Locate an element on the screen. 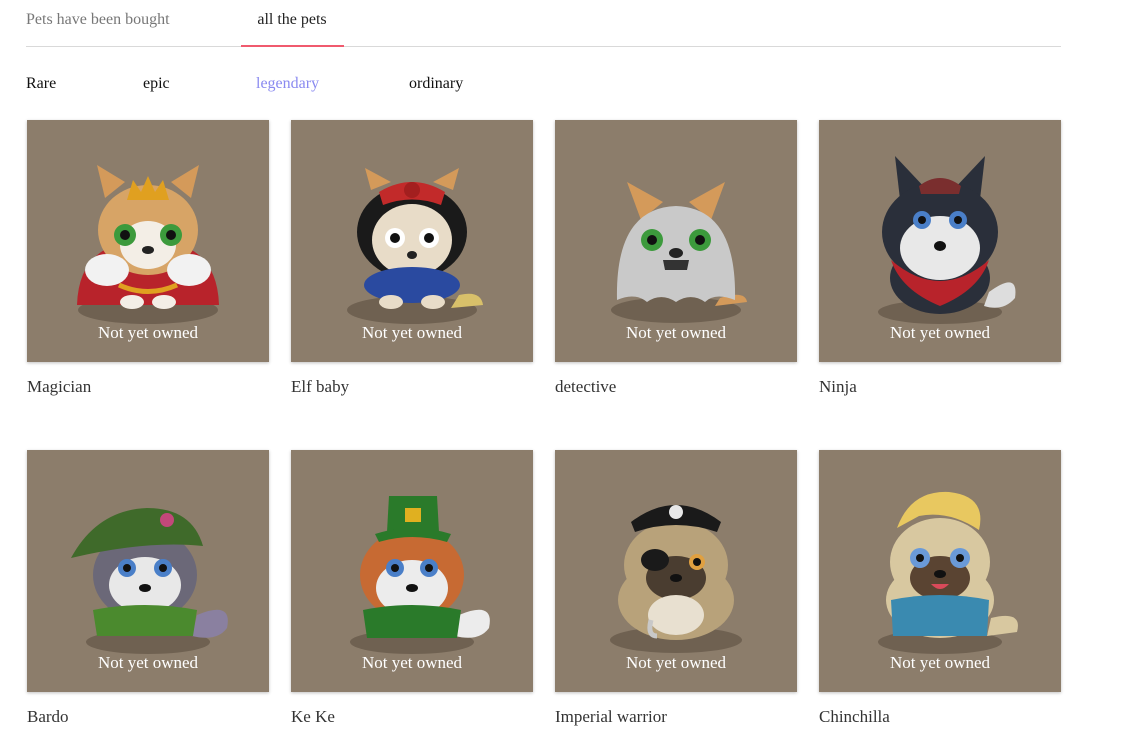  pet-card: Not yet owned detective is located at coordinates (676, 258).